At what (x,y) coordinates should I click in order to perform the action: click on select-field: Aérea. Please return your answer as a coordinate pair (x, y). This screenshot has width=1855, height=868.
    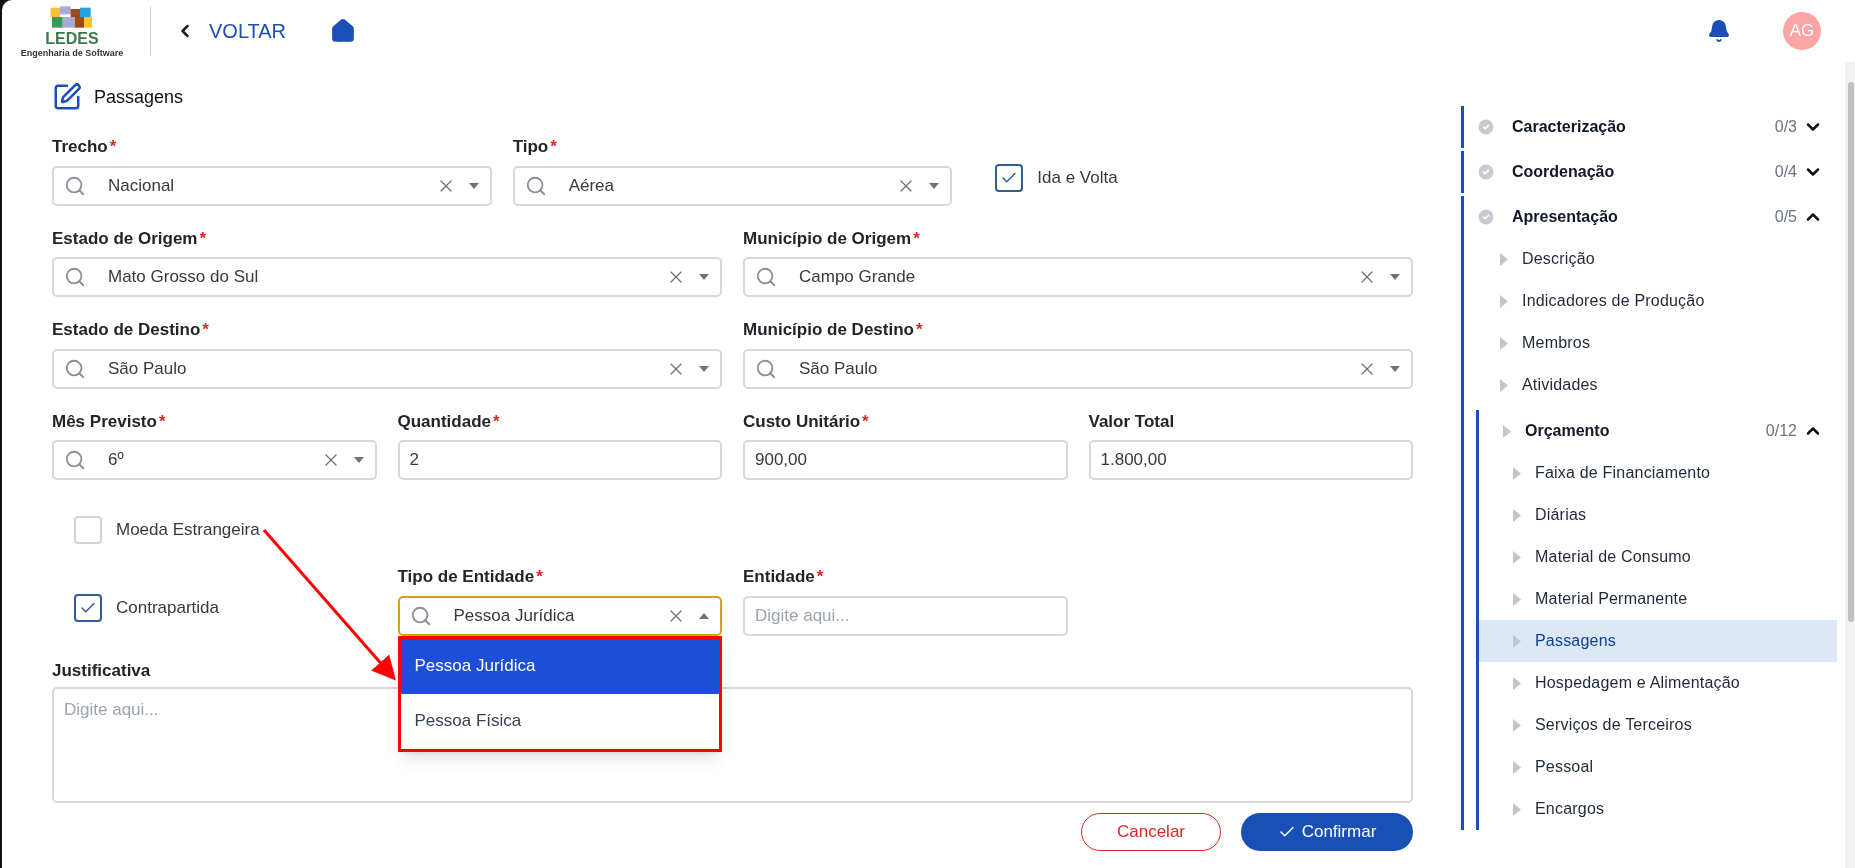
    Looking at the image, I should click on (732, 185).